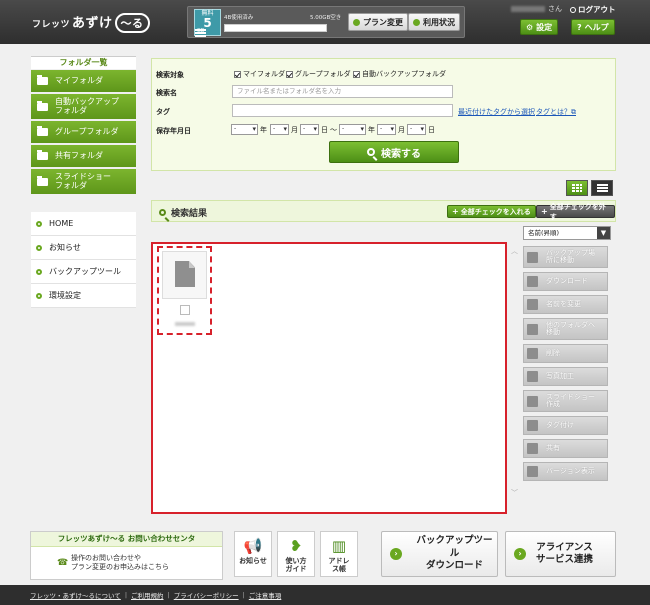  What do you see at coordinates (371, 130) in the screenshot?
I see `to-year-unit: 年` at bounding box center [371, 130].